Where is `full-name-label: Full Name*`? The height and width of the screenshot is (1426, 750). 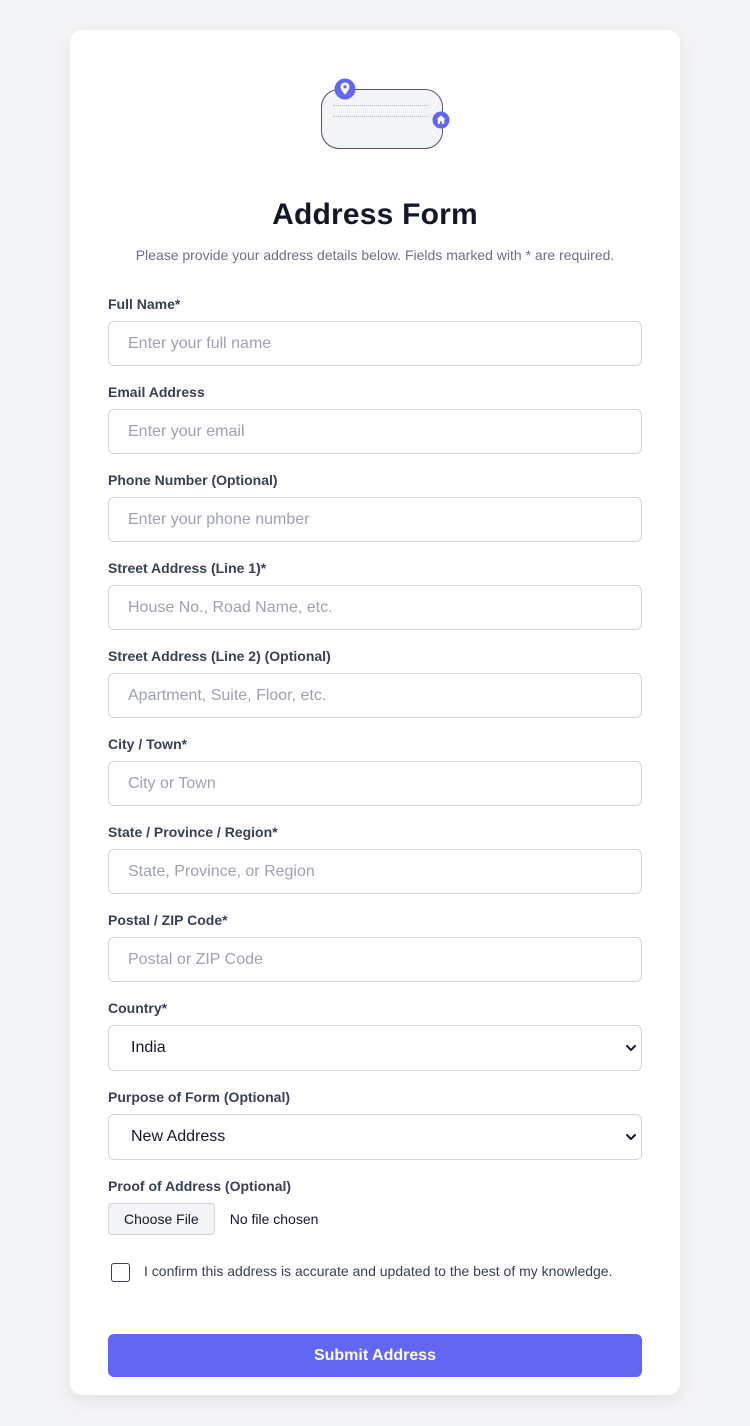 full-name-label: Full Name* is located at coordinates (144, 304).